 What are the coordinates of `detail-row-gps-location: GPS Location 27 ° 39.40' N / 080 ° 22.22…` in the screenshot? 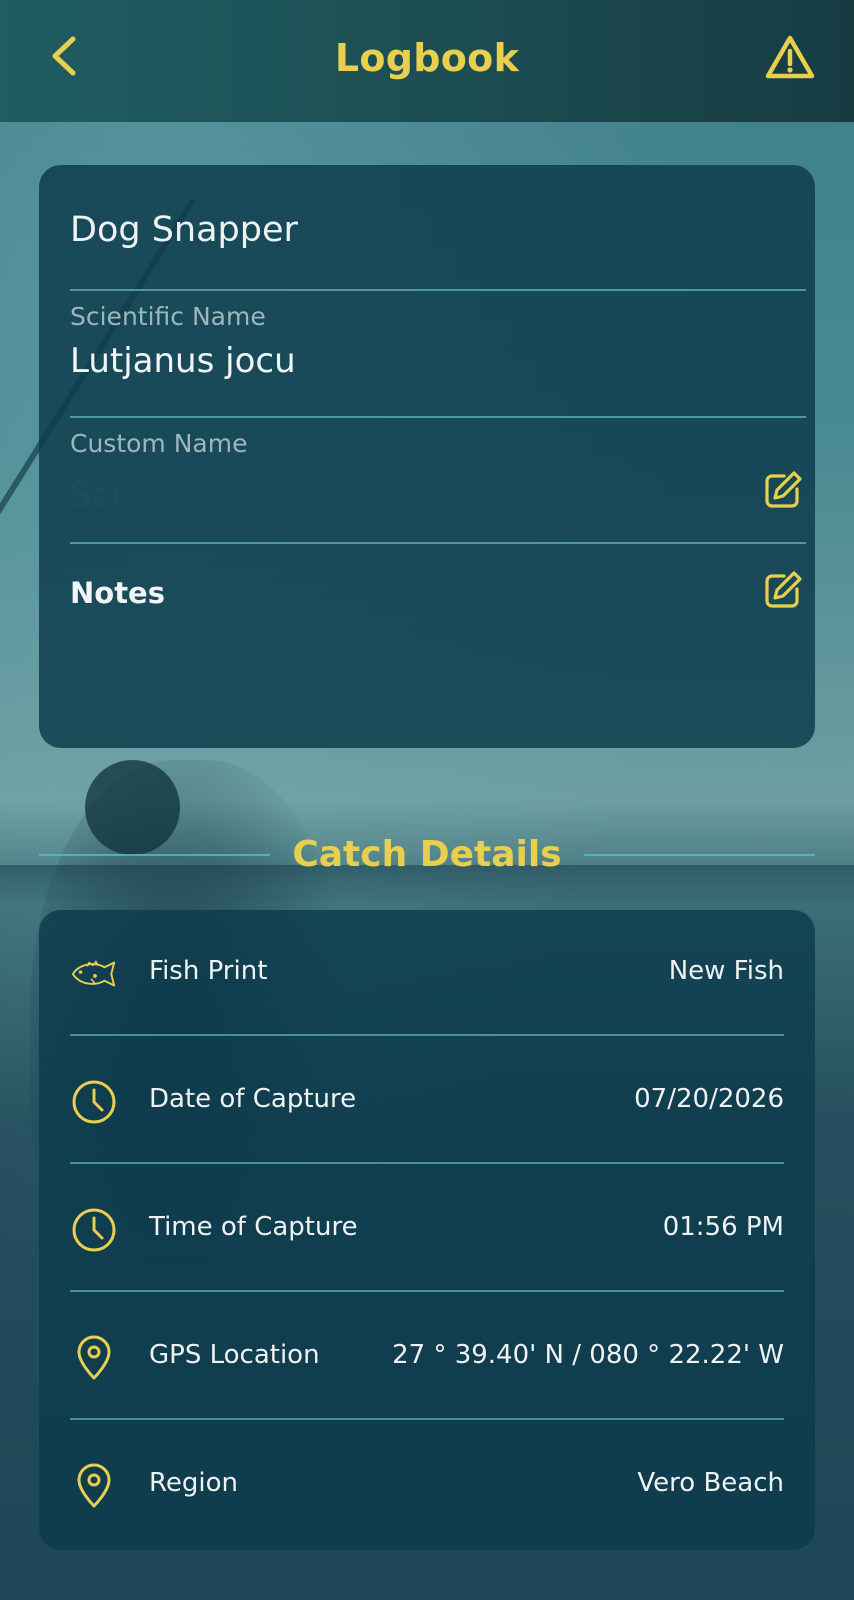 It's located at (427, 1357).